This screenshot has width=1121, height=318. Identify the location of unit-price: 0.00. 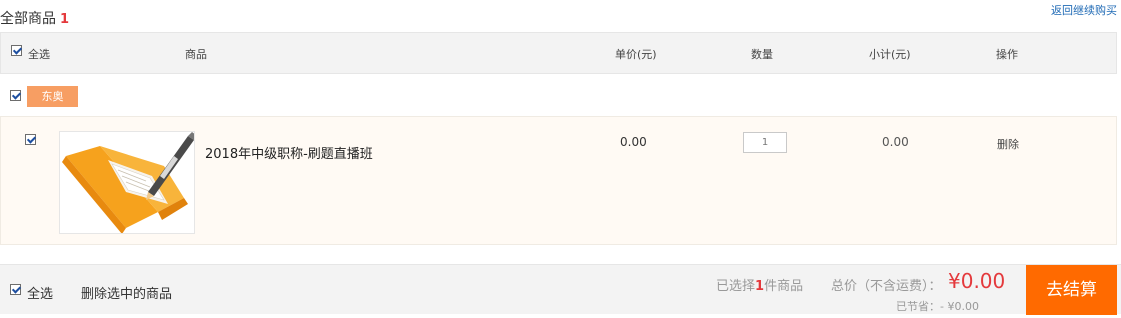
(633, 142).